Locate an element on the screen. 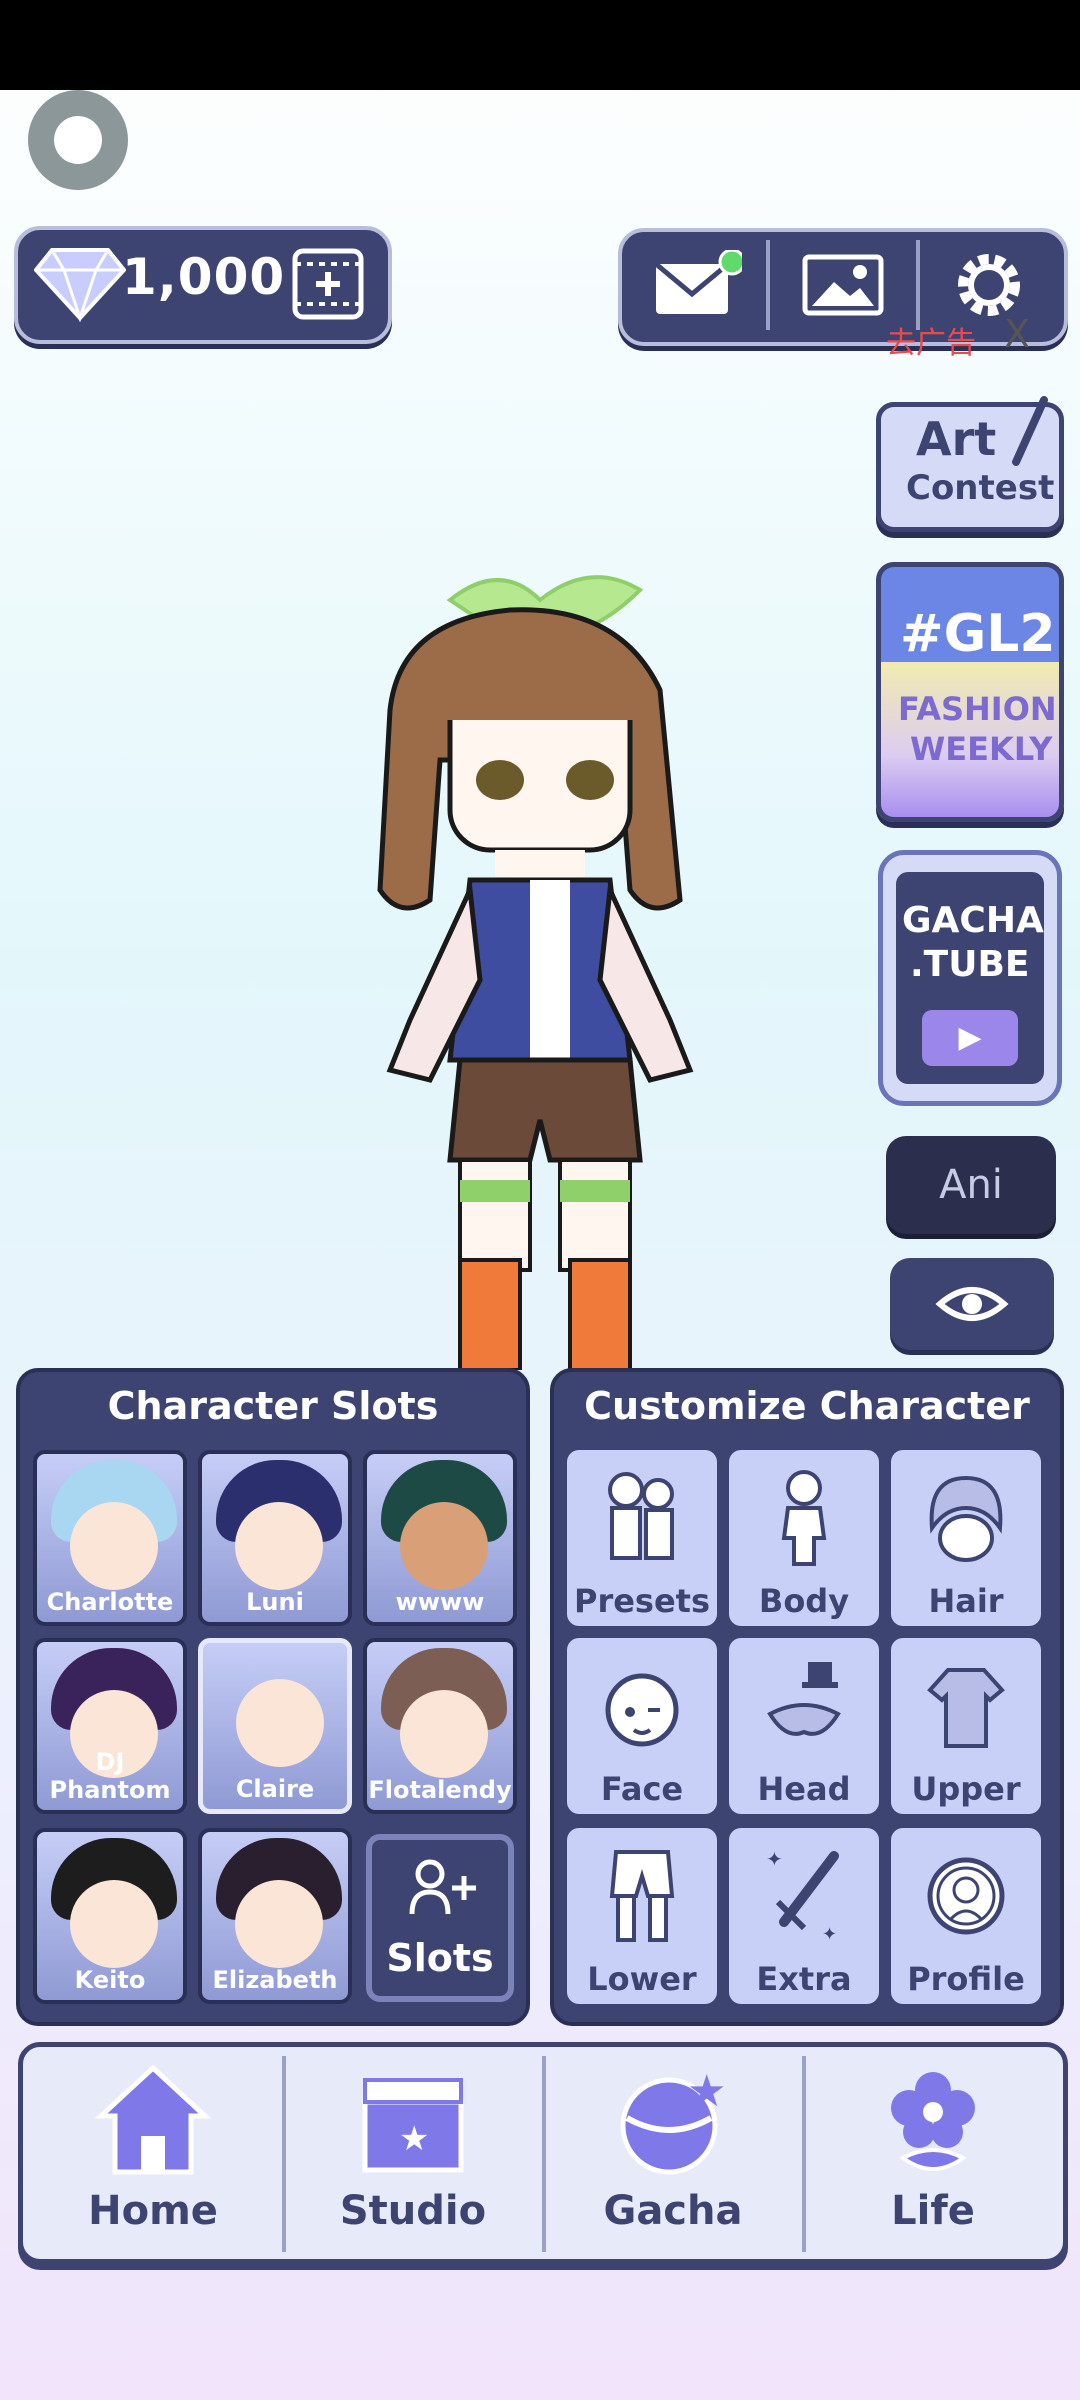  customize-body: Body is located at coordinates (804, 1538).